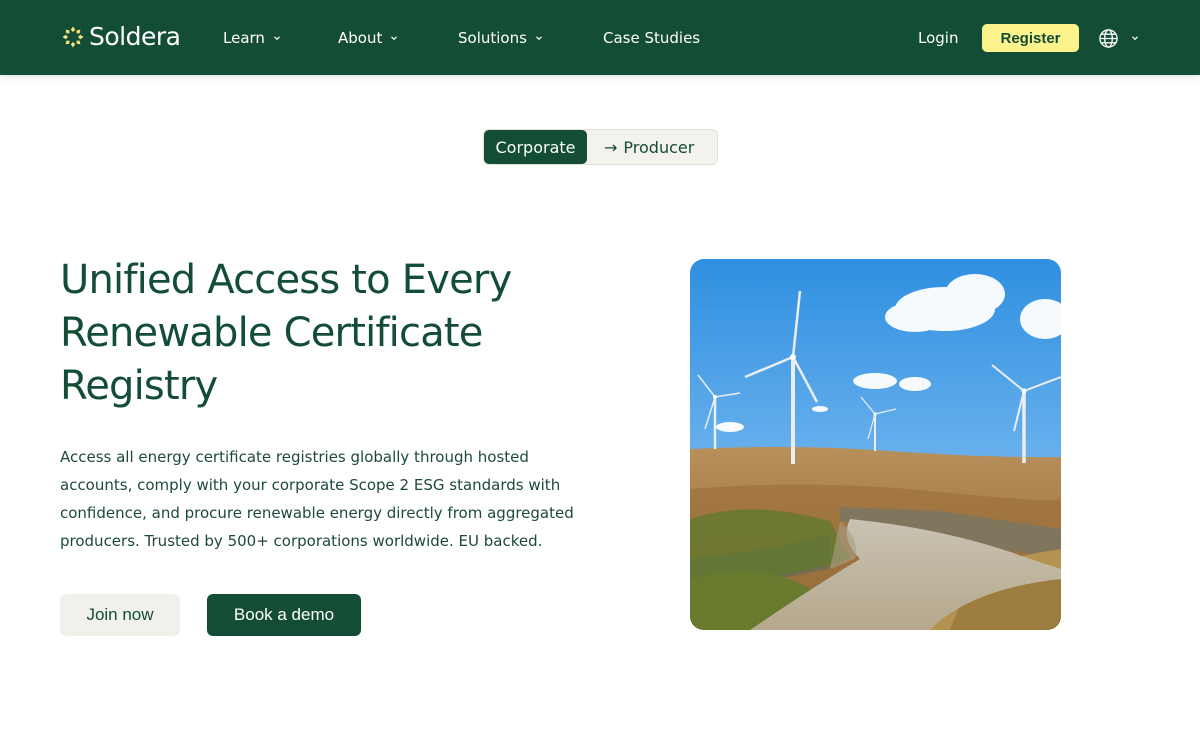 This screenshot has height=750, width=1200. I want to click on nav-learn: Learn, so click(252, 38).